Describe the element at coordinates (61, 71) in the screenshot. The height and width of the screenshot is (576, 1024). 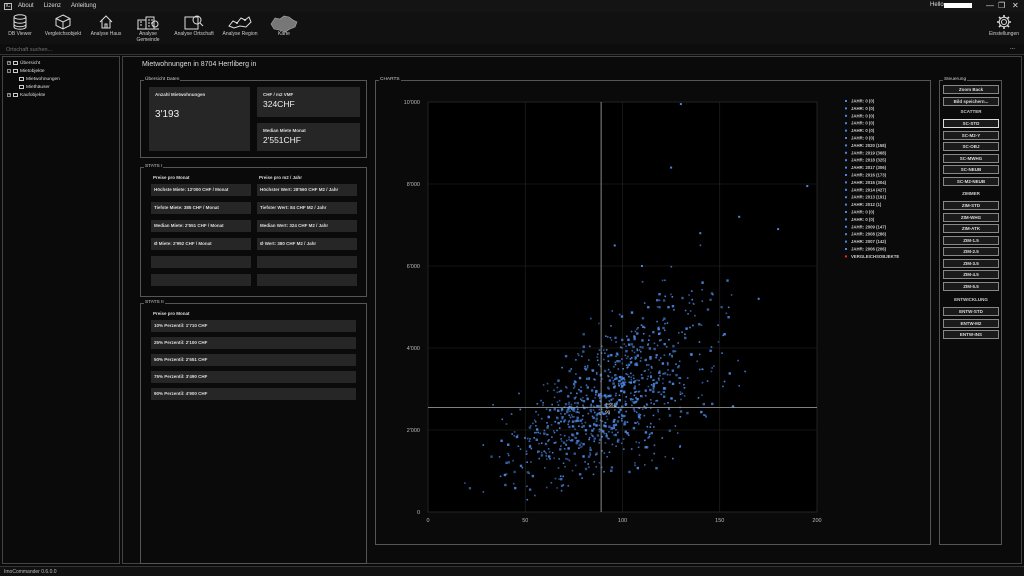
I see `tree-item-mietobjekte: - Mietobjekte` at that location.